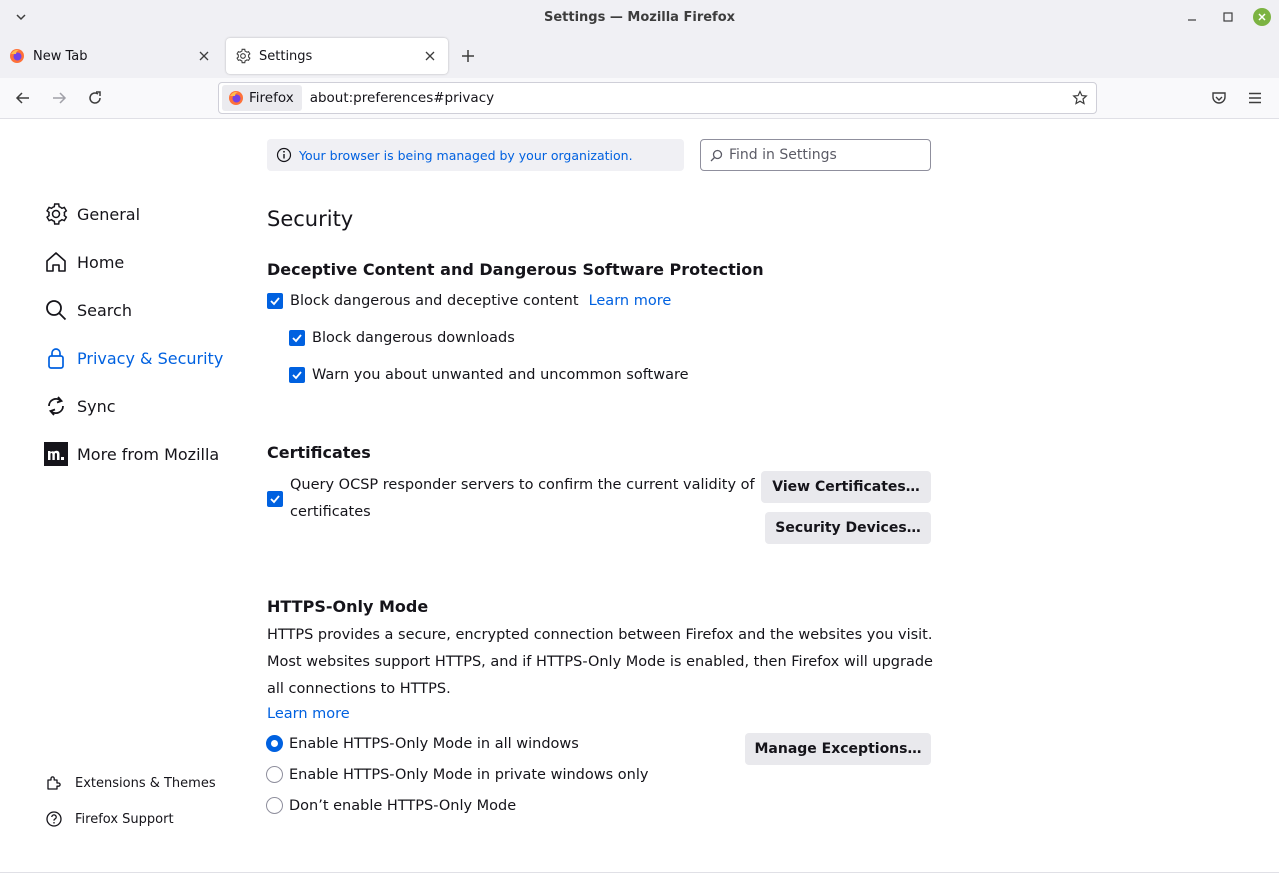 This screenshot has width=1279, height=874. What do you see at coordinates (1080, 98) in the screenshot?
I see `star-icon` at bounding box center [1080, 98].